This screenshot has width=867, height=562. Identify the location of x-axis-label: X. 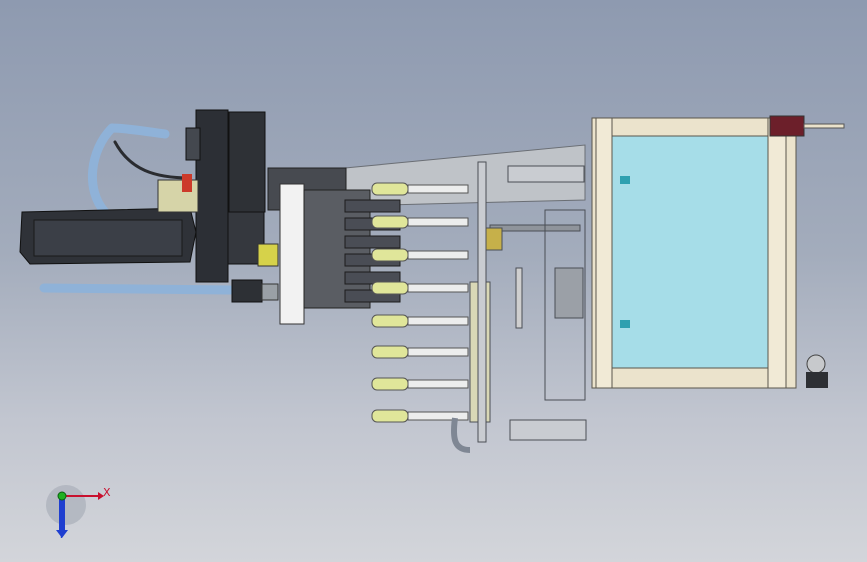
(107, 492).